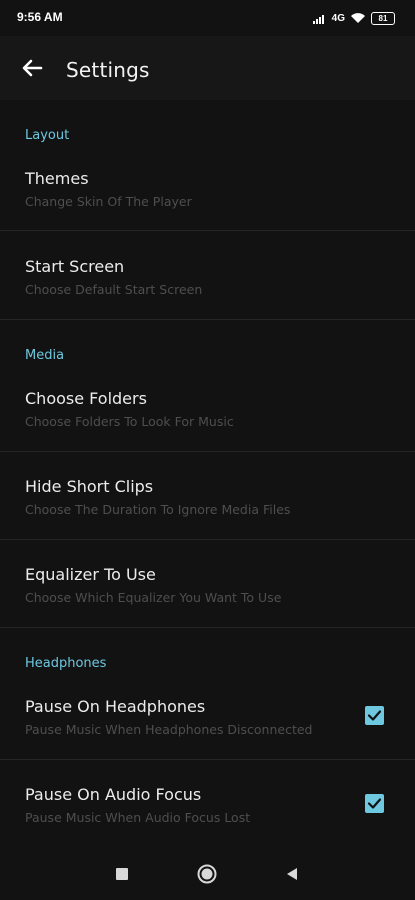 The height and width of the screenshot is (900, 415). Describe the element at coordinates (114, 289) in the screenshot. I see `pref-summary: Choose Default Start Screen` at that location.